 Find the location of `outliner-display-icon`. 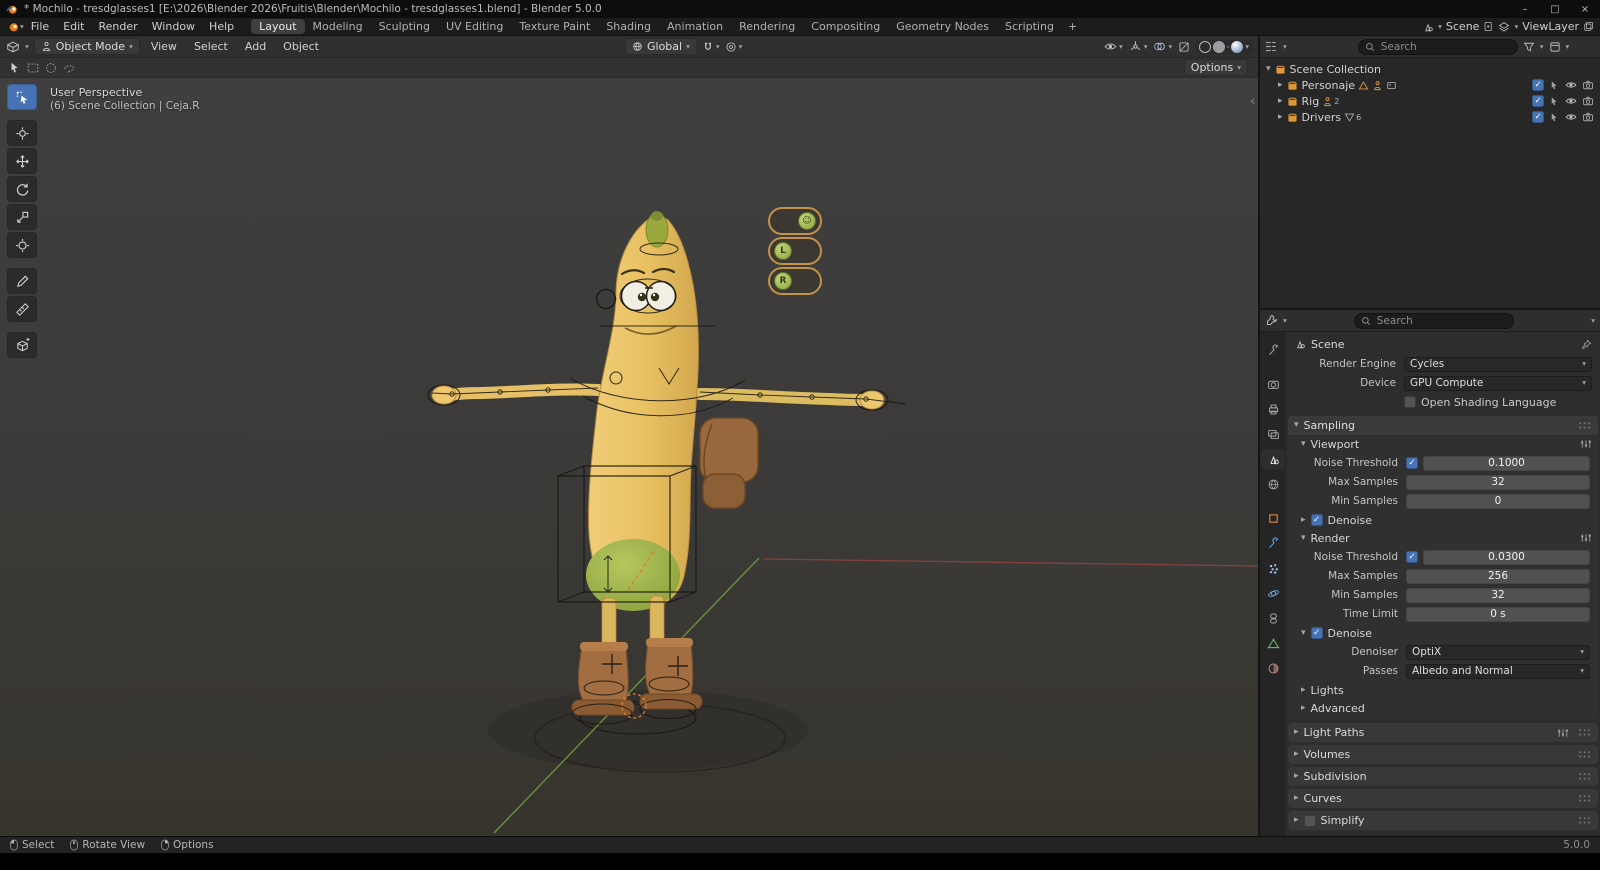

outliner-display-icon is located at coordinates (1555, 47).